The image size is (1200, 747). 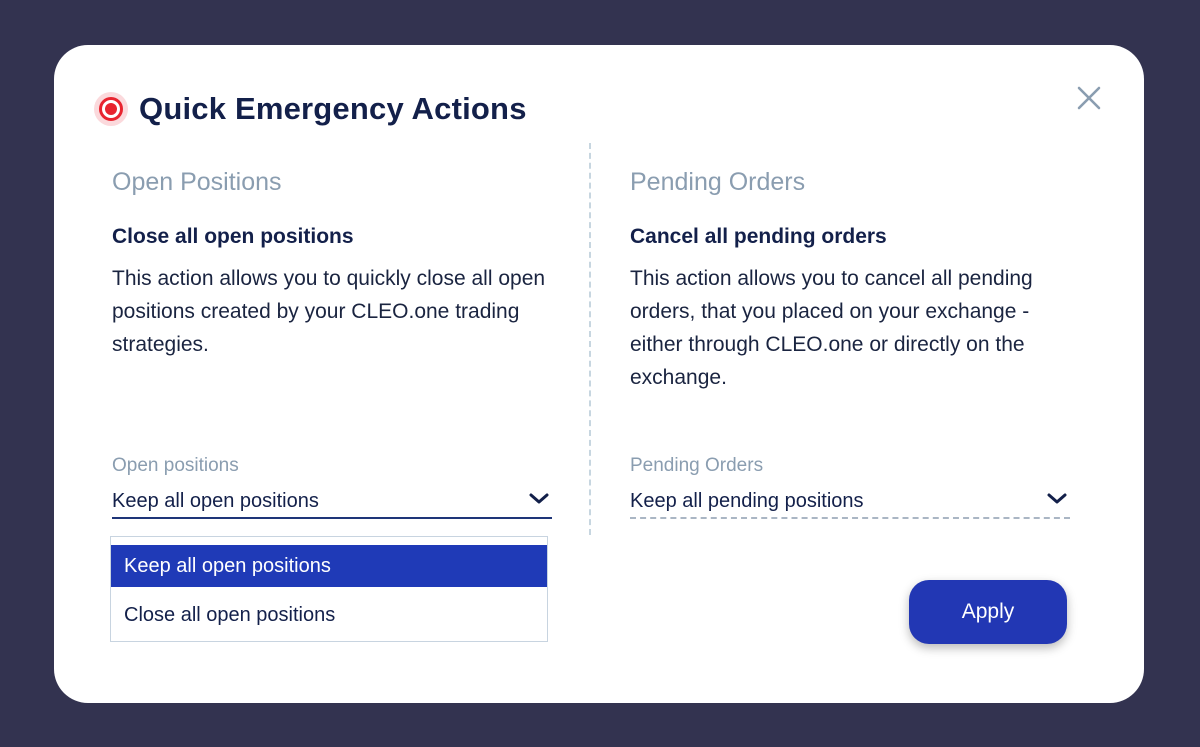 What do you see at coordinates (758, 236) in the screenshot?
I see `action-title: Cancel all pending orders` at bounding box center [758, 236].